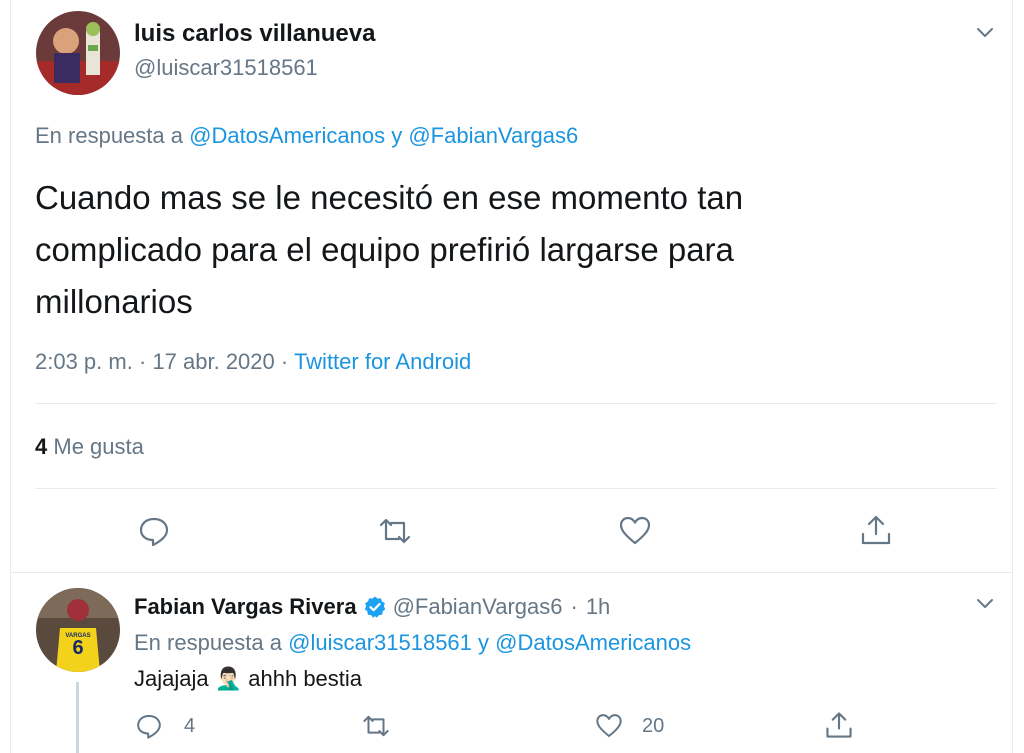  Describe the element at coordinates (375, 607) in the screenshot. I see `verified-icon` at that location.